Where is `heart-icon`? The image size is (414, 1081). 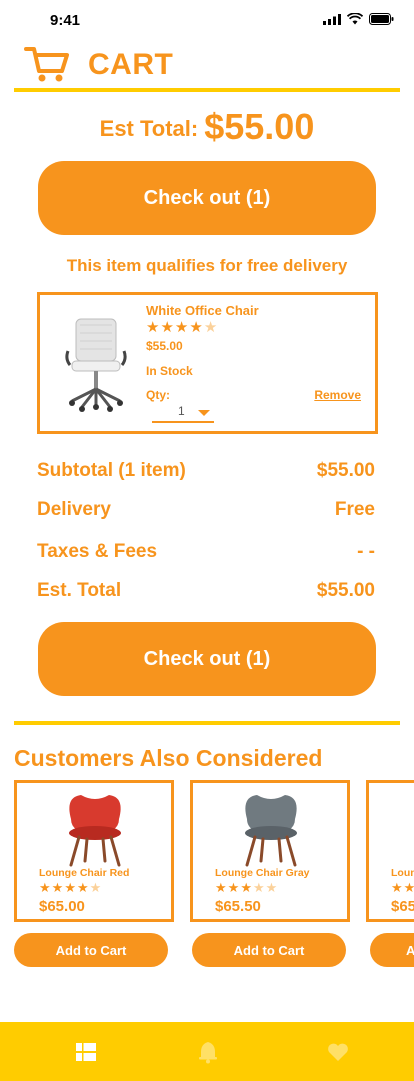 heart-icon is located at coordinates (338, 1052).